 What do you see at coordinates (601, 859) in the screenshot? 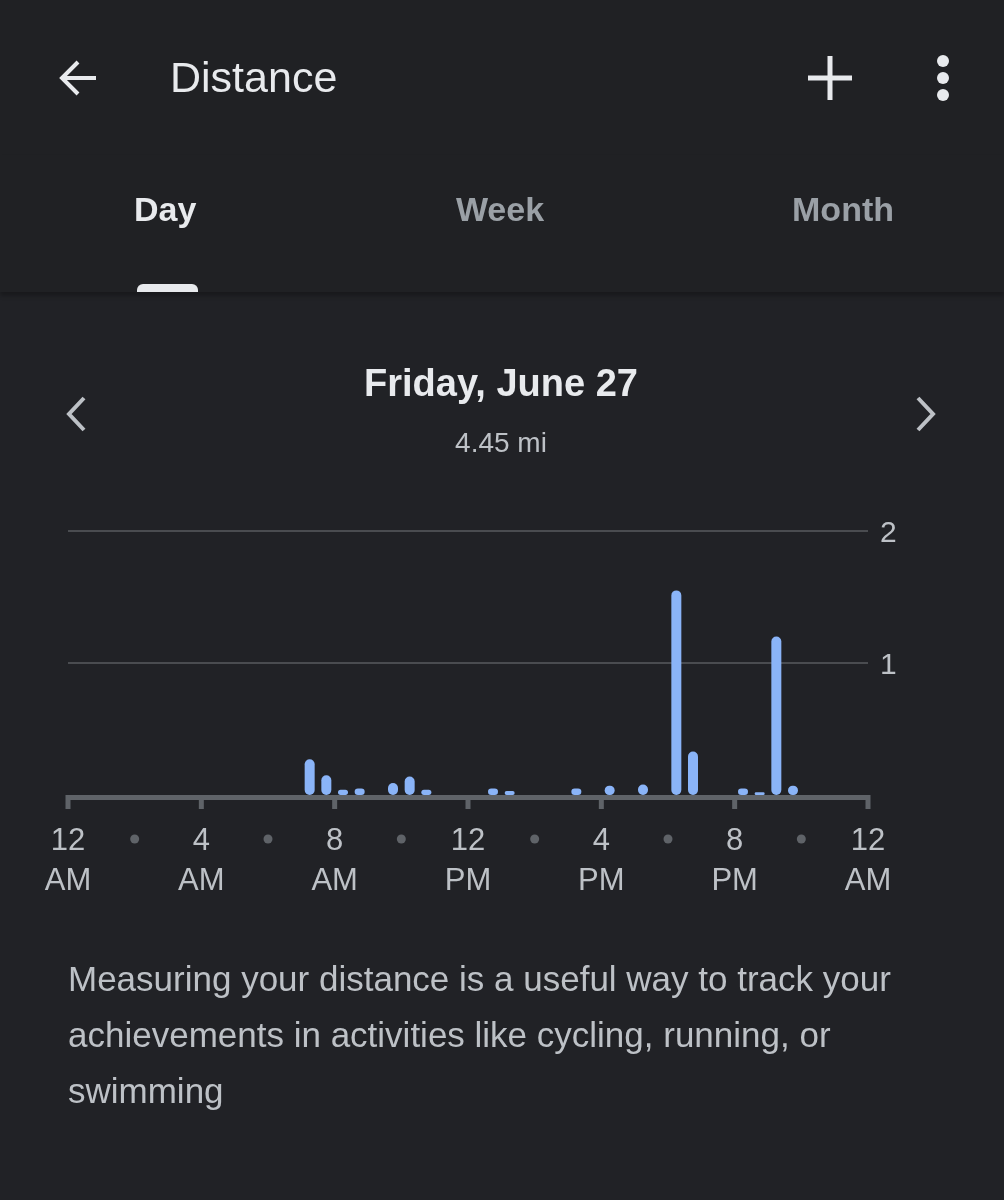
I see `x-tick-label: 4 PM` at bounding box center [601, 859].